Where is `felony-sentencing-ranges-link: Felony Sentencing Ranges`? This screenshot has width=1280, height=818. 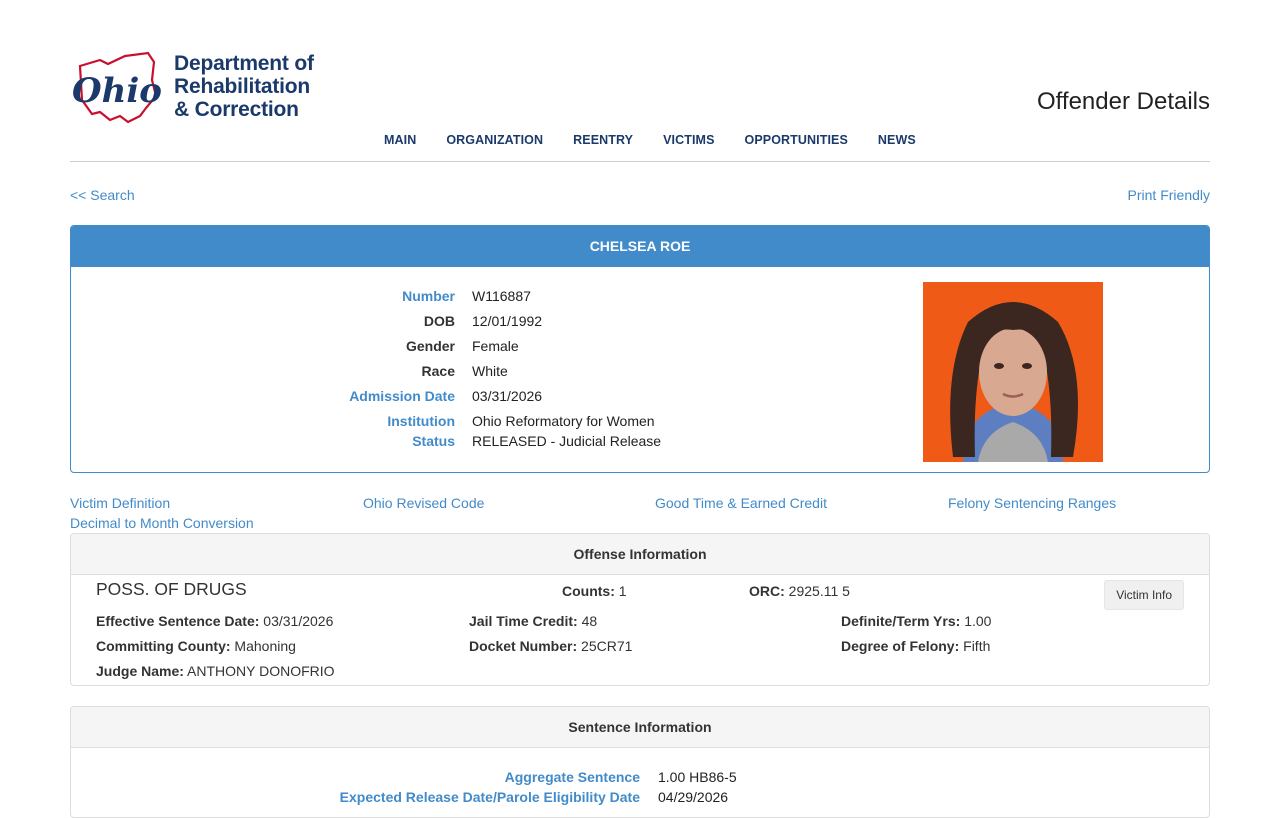 felony-sentencing-ranges-link: Felony Sentencing Ranges is located at coordinates (1032, 503).